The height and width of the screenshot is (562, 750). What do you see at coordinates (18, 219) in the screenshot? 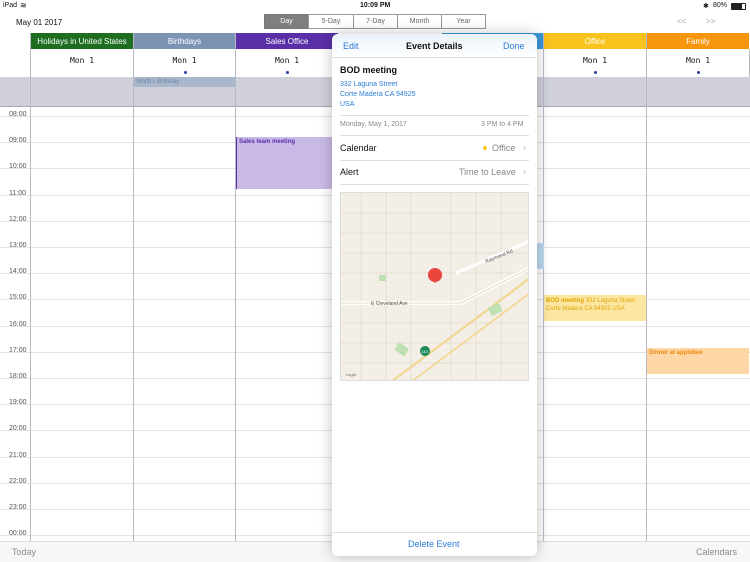
I see `hour-label: 12:00` at bounding box center [18, 219].